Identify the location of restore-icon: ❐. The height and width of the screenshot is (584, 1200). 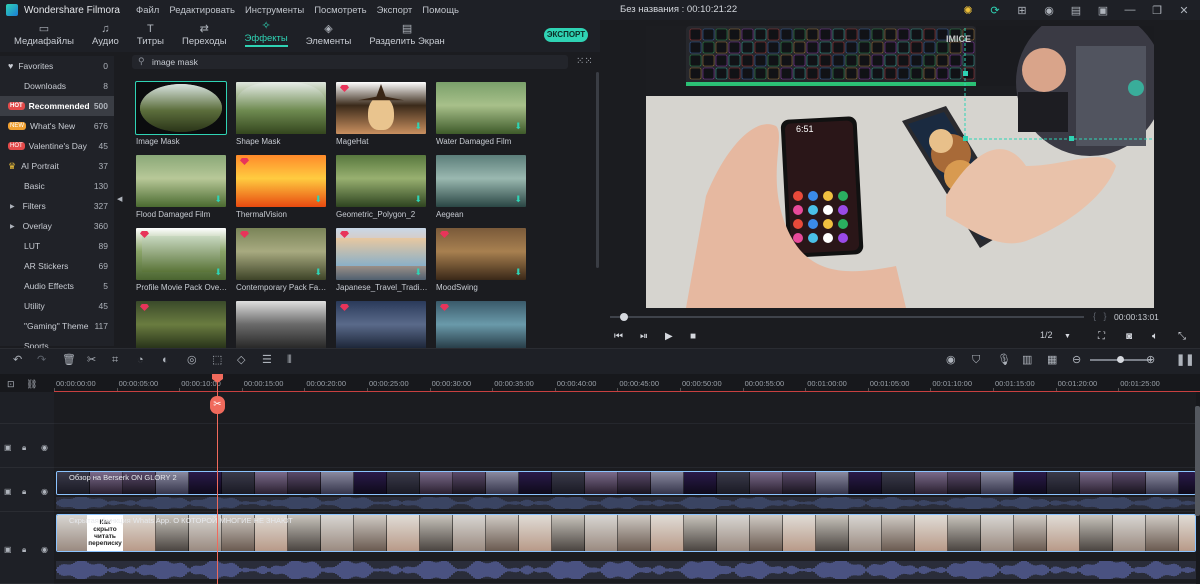
(1157, 10).